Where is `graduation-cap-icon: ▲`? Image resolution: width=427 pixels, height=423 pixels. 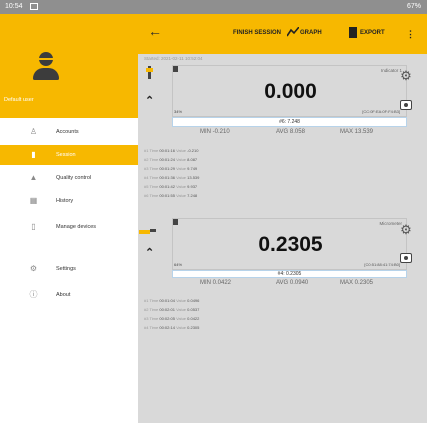
graduation-cap-icon: ▲ is located at coordinates (33, 177).